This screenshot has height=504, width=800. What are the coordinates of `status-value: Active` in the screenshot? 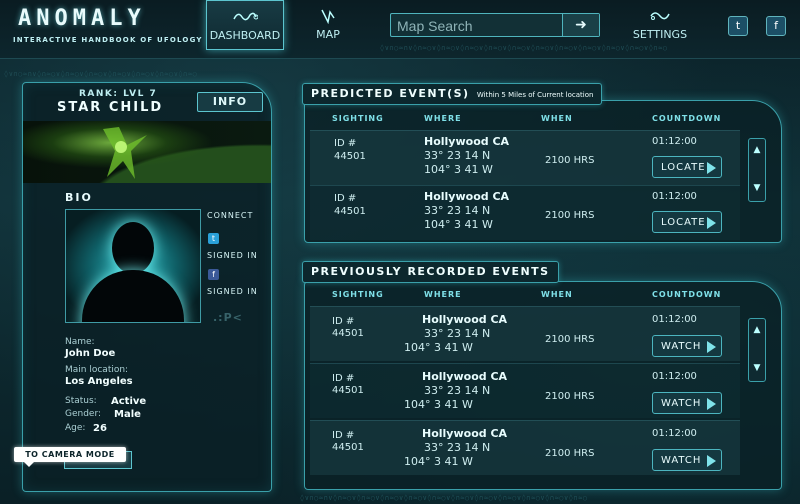 It's located at (129, 401).